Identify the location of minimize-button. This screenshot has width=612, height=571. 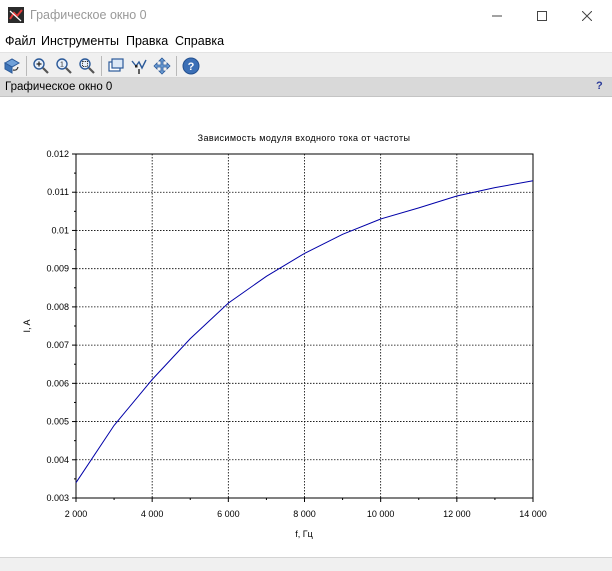
(497, 16).